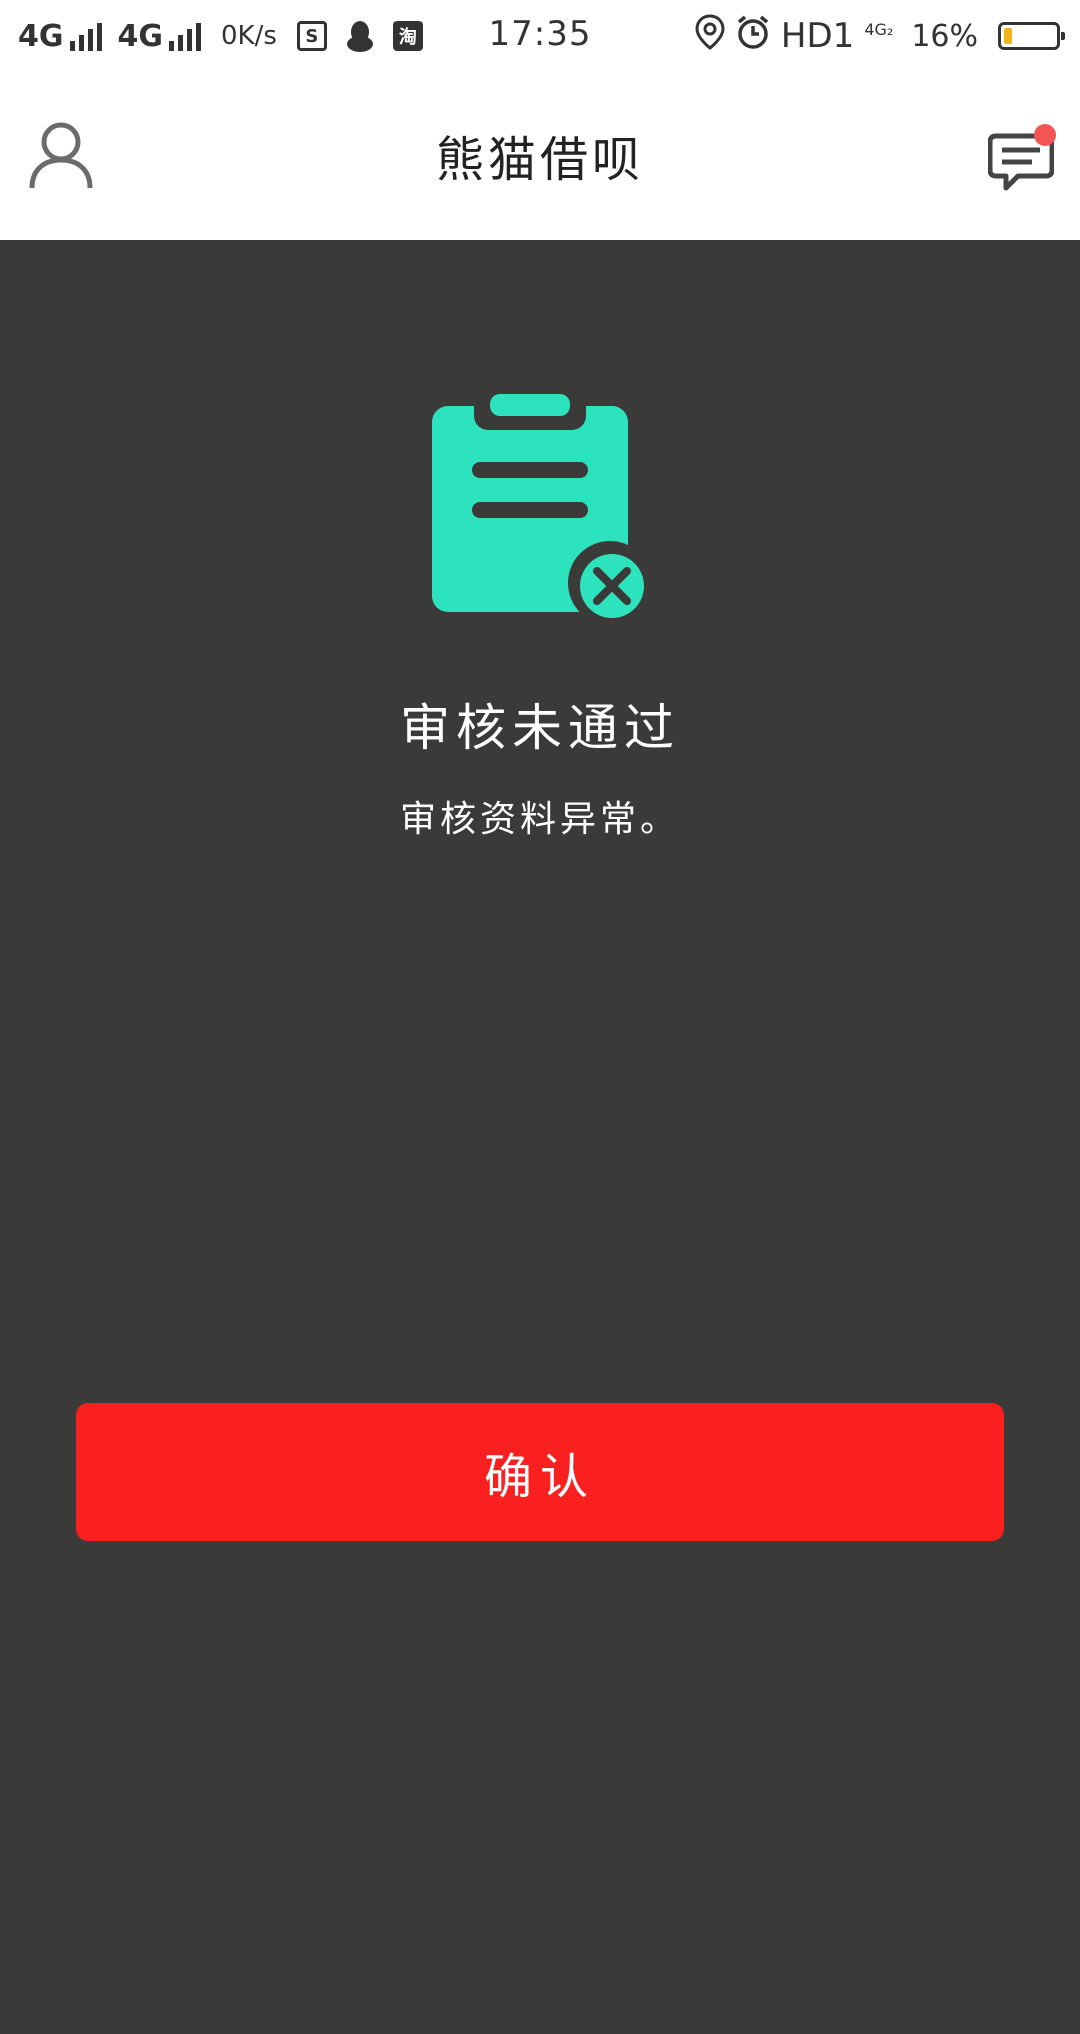 The width and height of the screenshot is (1080, 2034). What do you see at coordinates (817, 36) in the screenshot?
I see `hd-indicator: HD1` at bounding box center [817, 36].